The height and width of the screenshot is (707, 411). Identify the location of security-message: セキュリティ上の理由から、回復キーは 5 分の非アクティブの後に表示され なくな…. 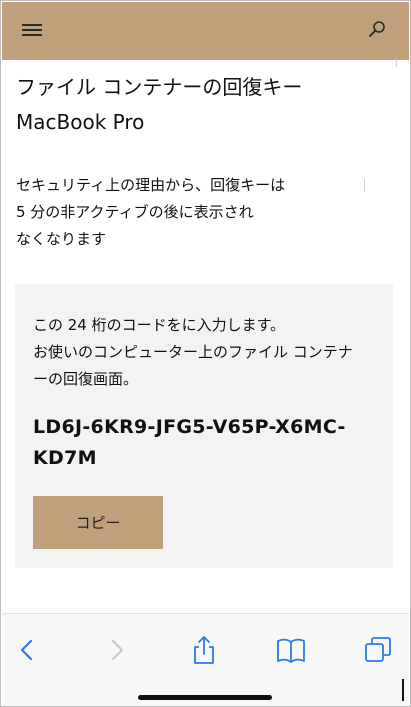
(161, 212).